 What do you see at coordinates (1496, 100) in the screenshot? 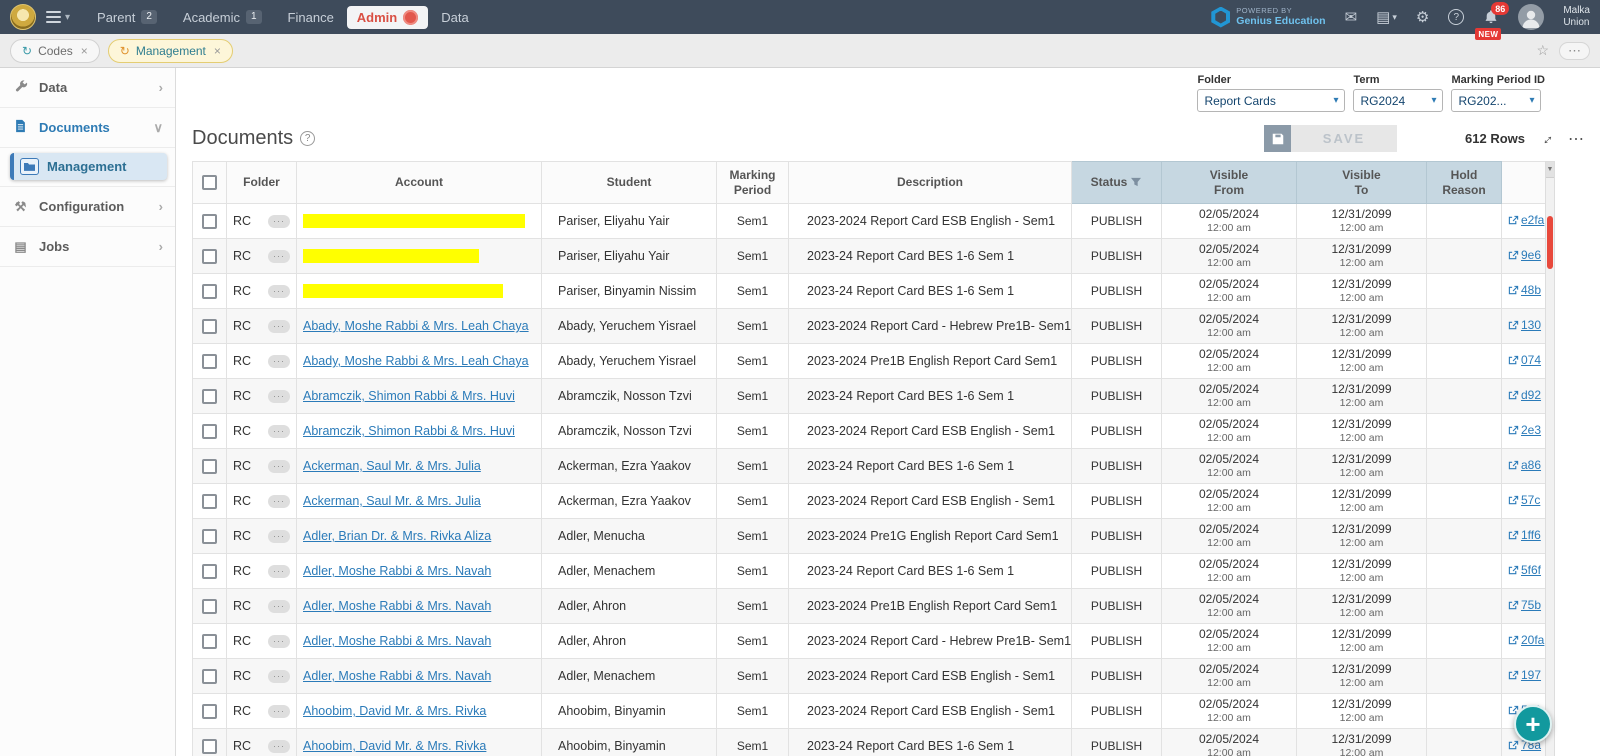
I see `marking-period-select: RG202... ▾` at bounding box center [1496, 100].